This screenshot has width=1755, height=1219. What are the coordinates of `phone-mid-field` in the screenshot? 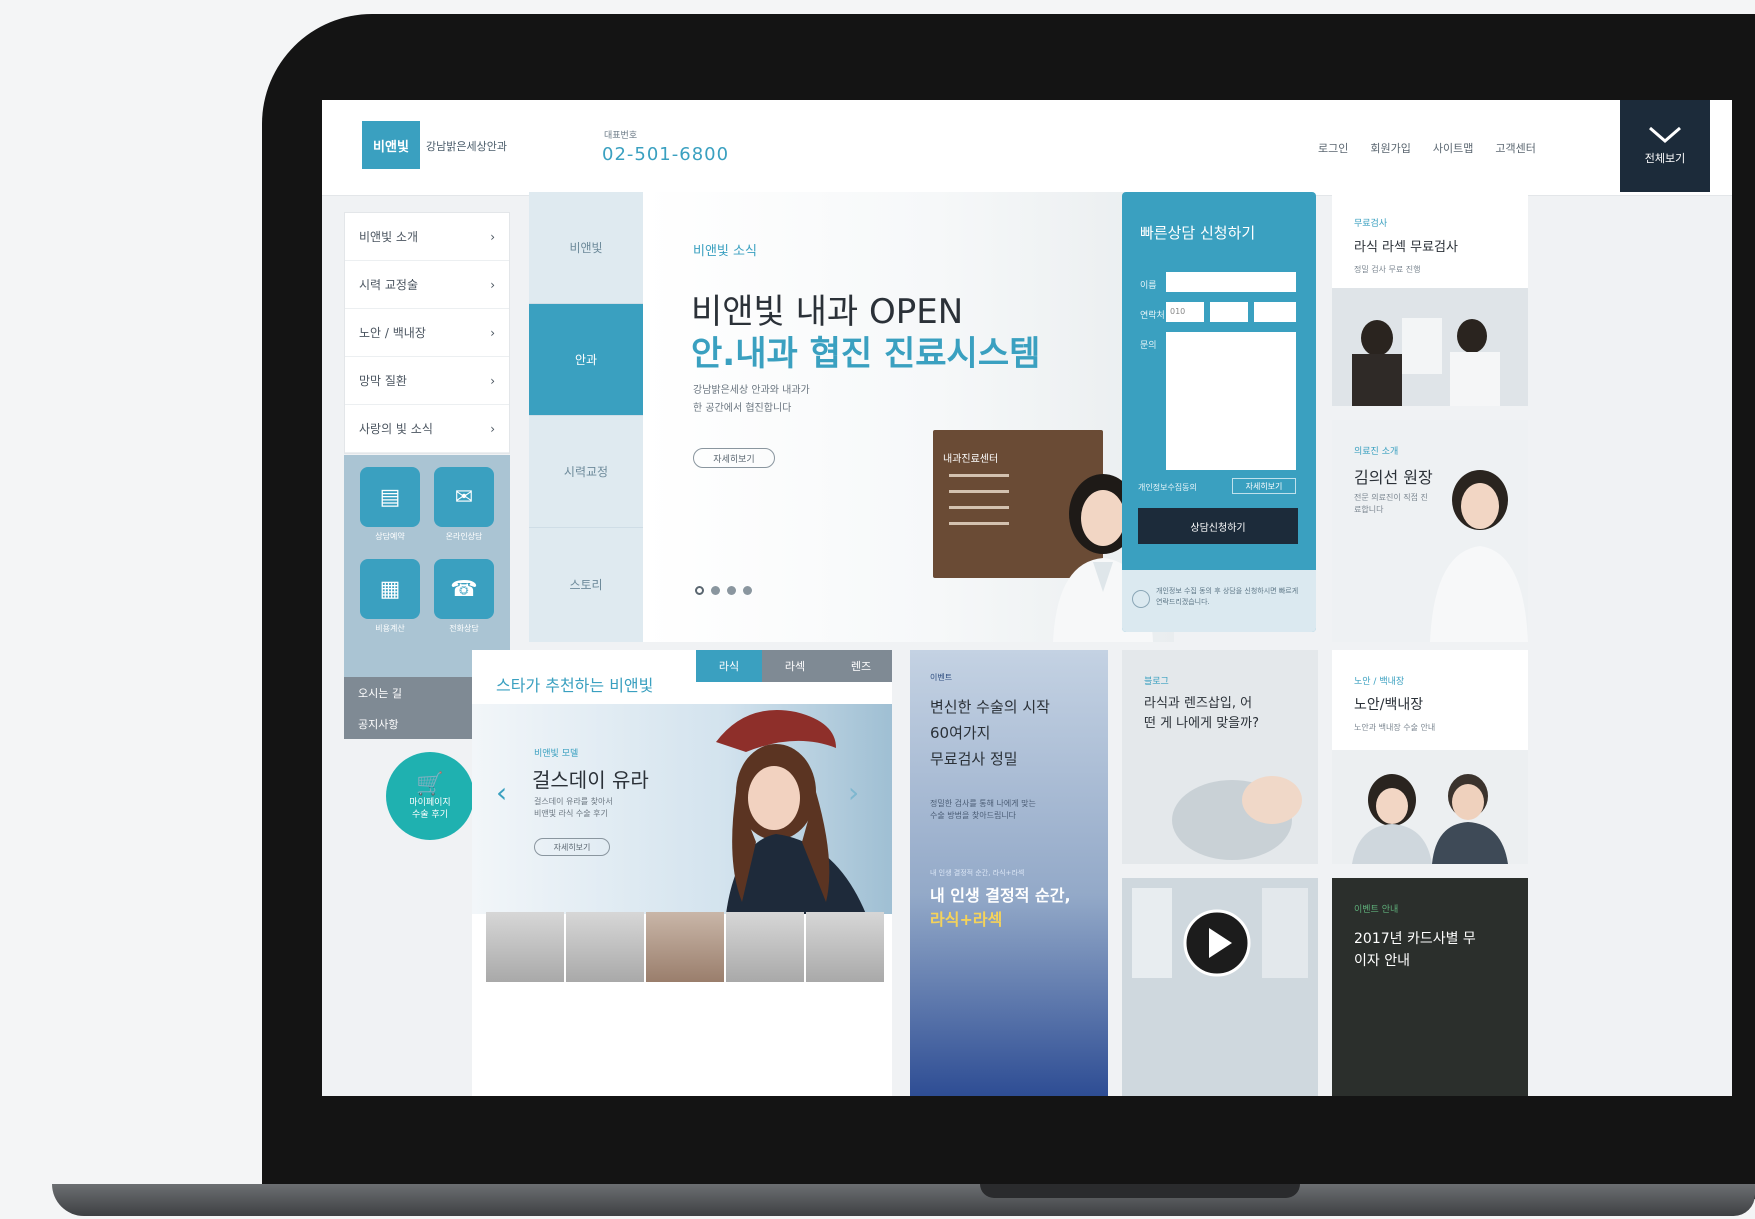 It's located at (1229, 312).